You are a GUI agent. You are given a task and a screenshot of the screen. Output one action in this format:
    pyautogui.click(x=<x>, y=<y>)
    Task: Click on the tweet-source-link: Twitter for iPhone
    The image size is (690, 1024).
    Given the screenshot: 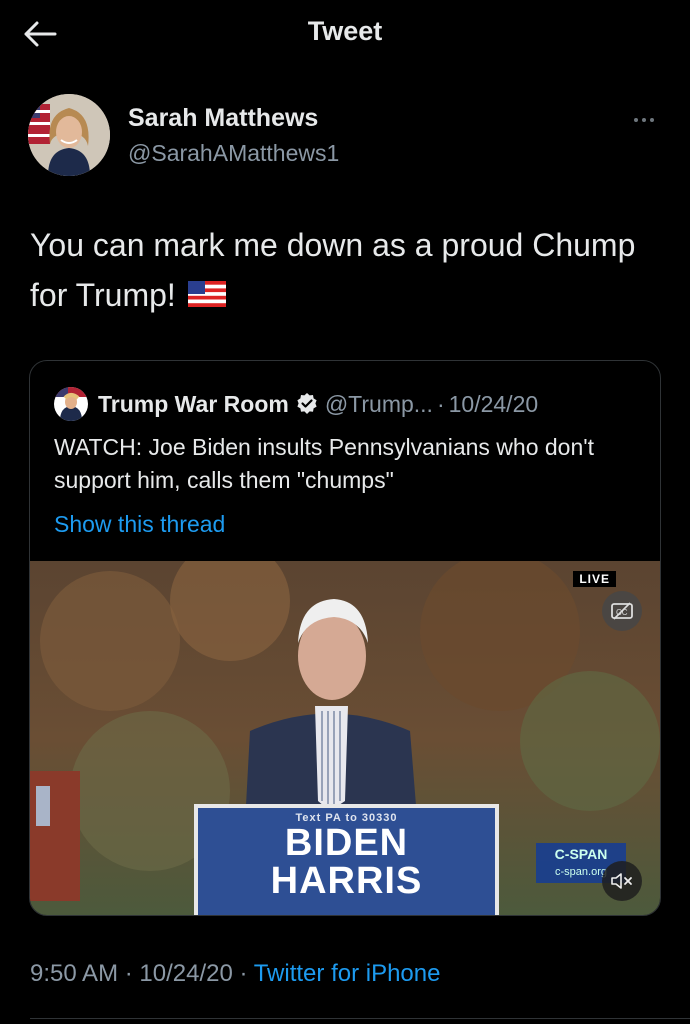 What is the action you would take?
    pyautogui.click(x=347, y=973)
    